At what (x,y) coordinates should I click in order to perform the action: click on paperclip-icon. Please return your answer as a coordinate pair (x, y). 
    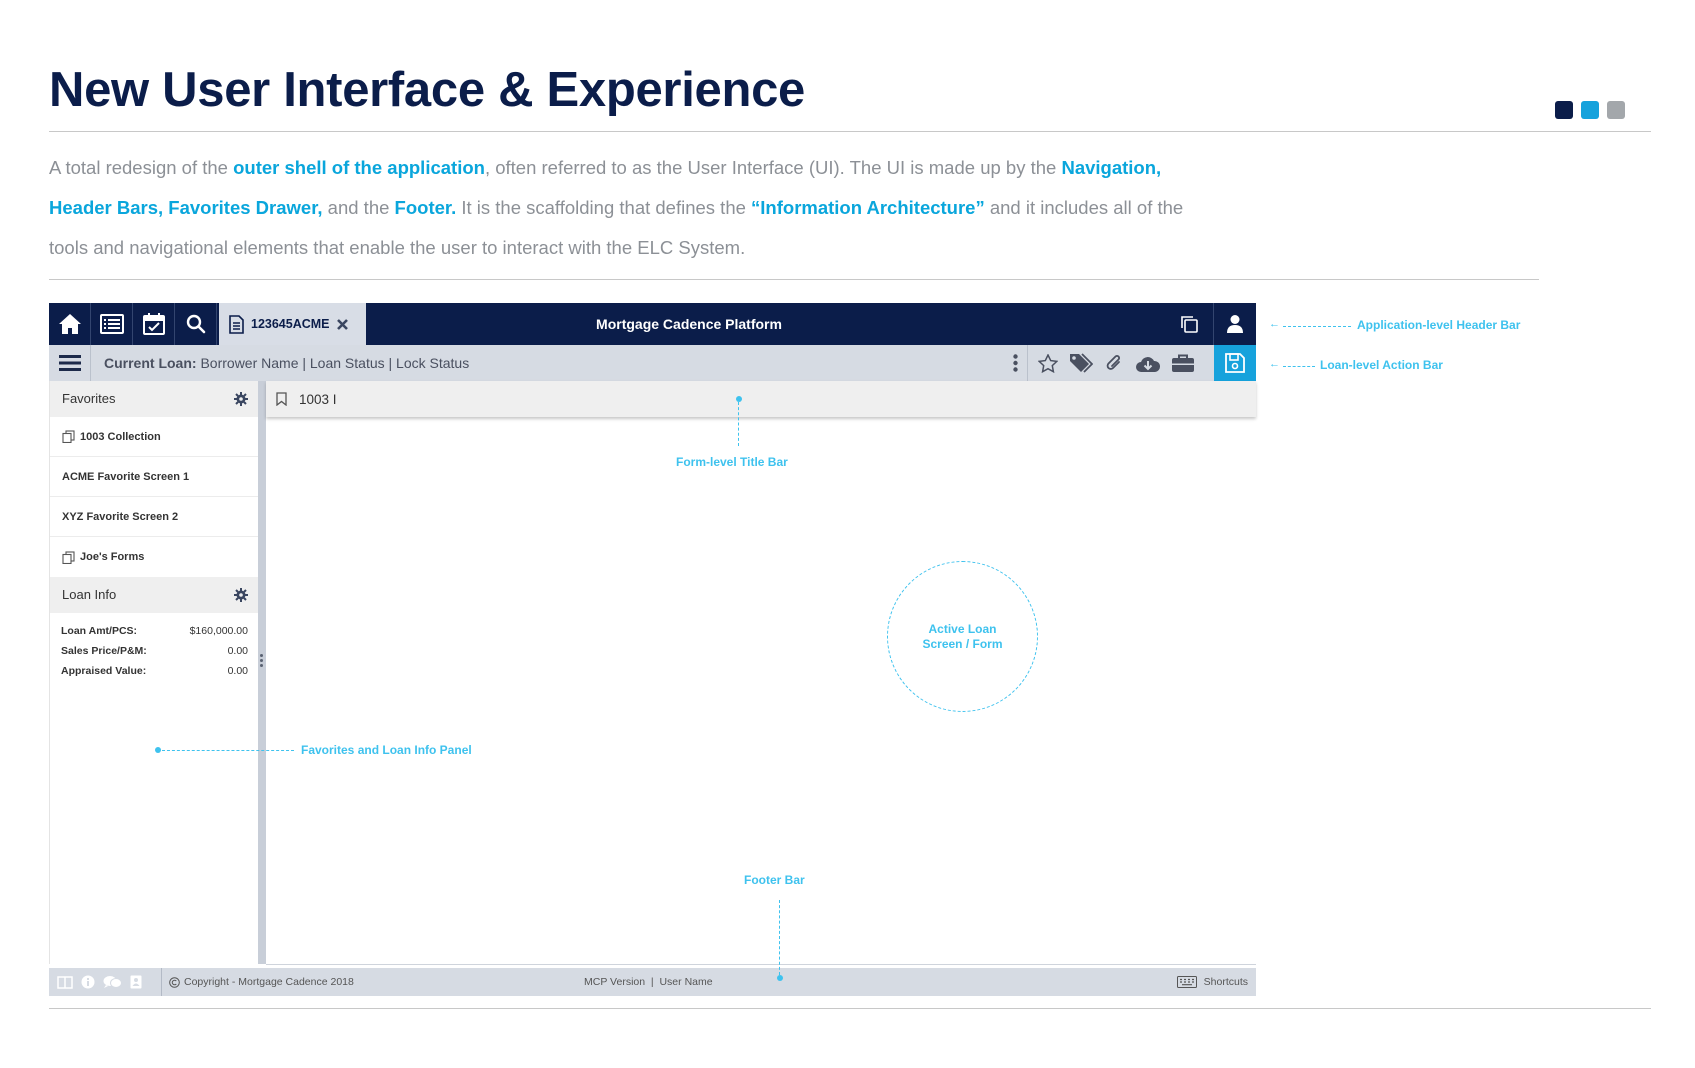
    Looking at the image, I should click on (1113, 362).